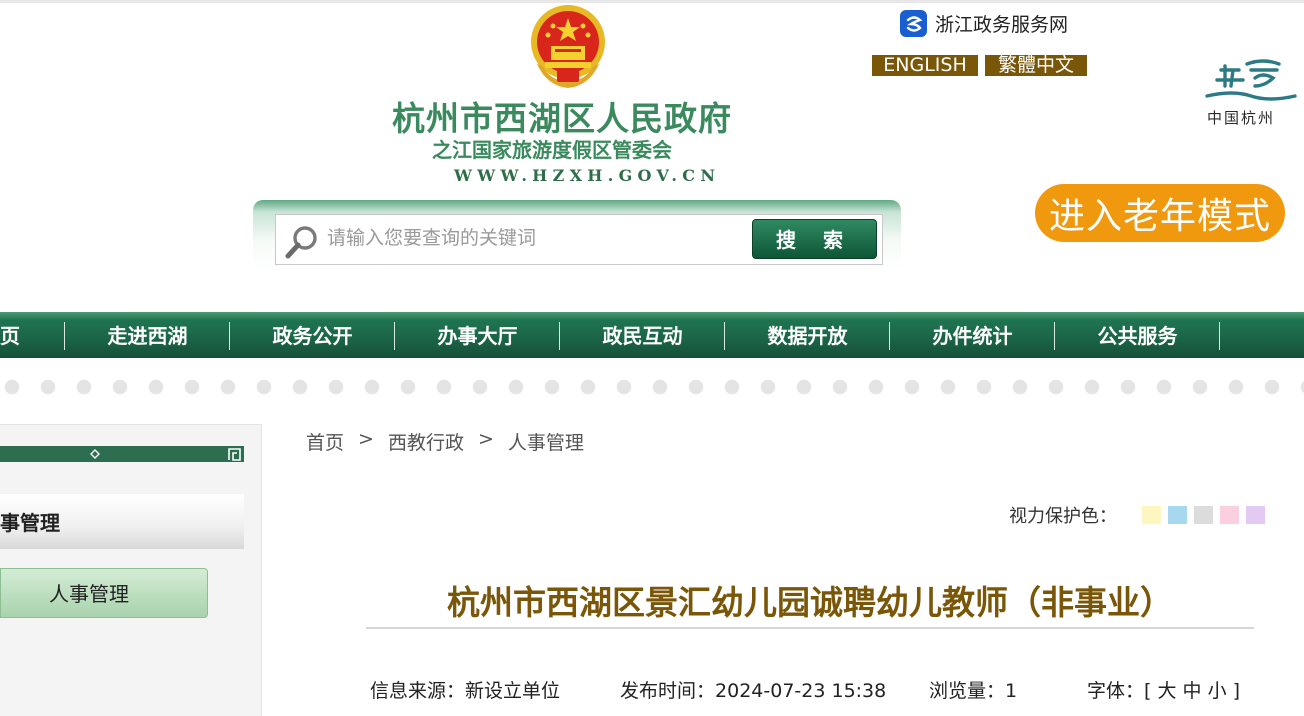  I want to click on nav-item-service-hall: 办事大厅, so click(477, 335).